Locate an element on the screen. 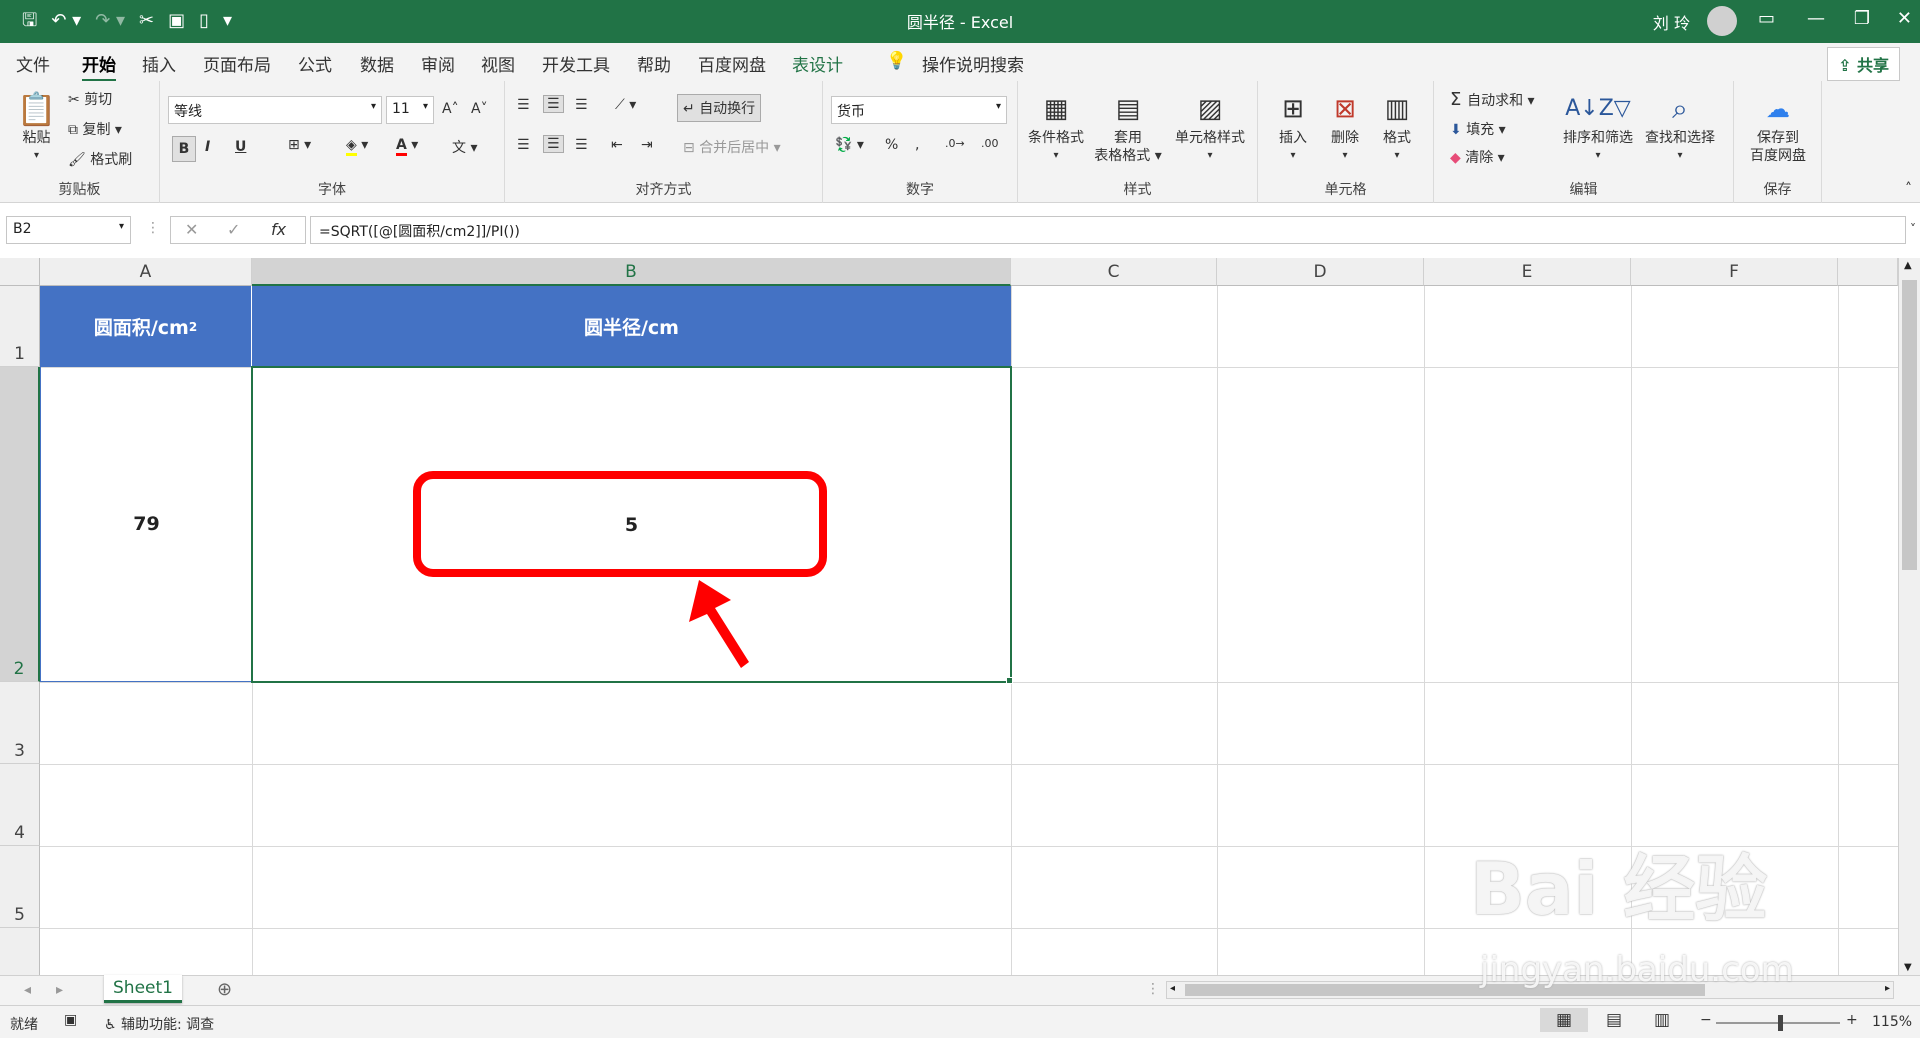 Image resolution: width=1920 pixels, height=1038 pixels. formula-input: =SQRT([@[圆面积/cm2]]/PI()) is located at coordinates (1108, 230).